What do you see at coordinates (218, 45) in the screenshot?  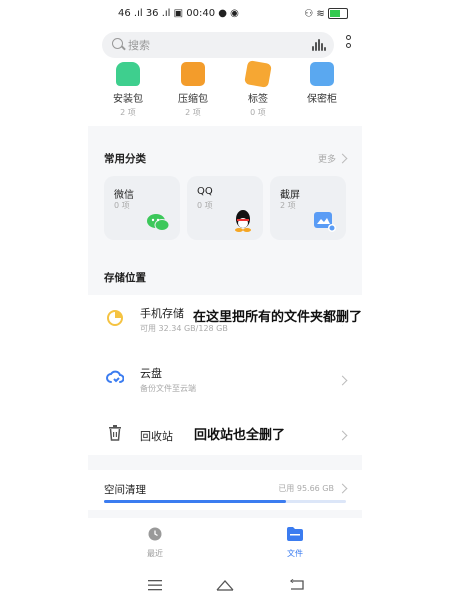 I see `search-input: 搜索` at bounding box center [218, 45].